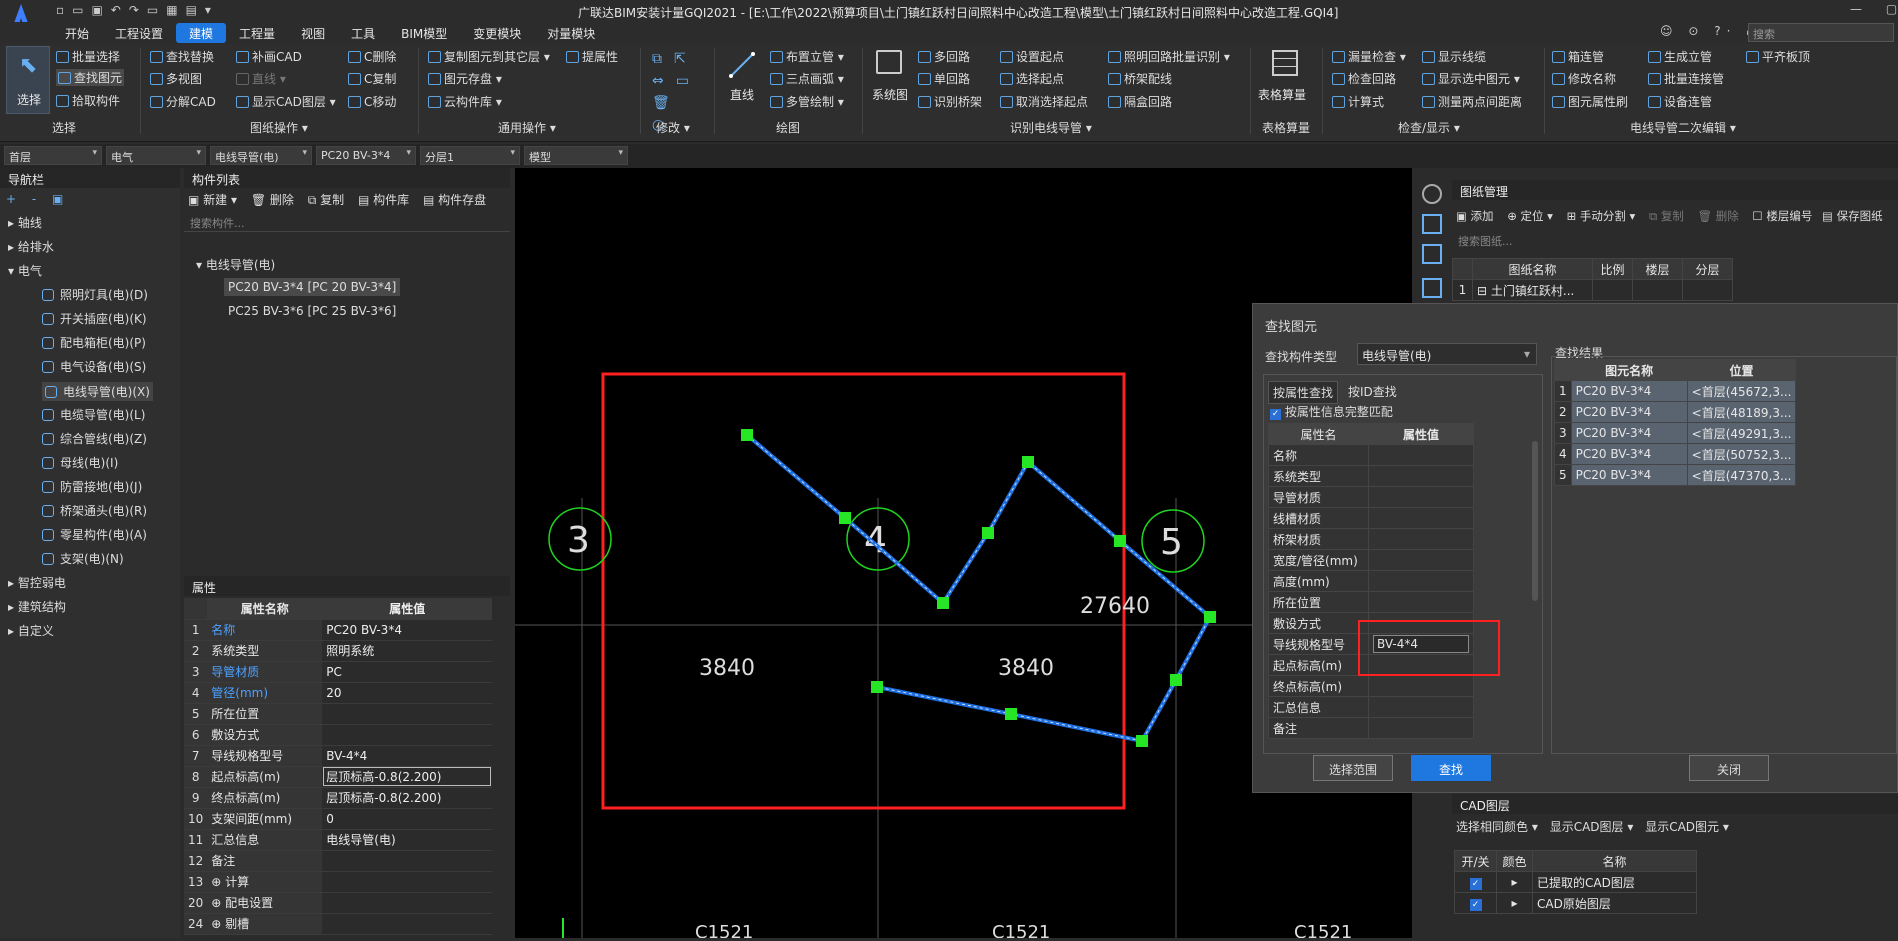  What do you see at coordinates (1358, 101) in the screenshot?
I see `formula: 计算式` at bounding box center [1358, 101].